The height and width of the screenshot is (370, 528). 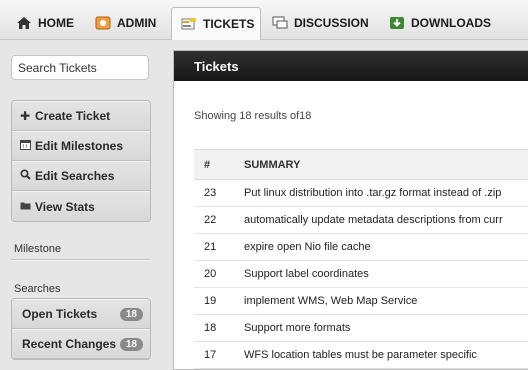 I want to click on open-tickets-count-badge: 18, so click(x=131, y=314).